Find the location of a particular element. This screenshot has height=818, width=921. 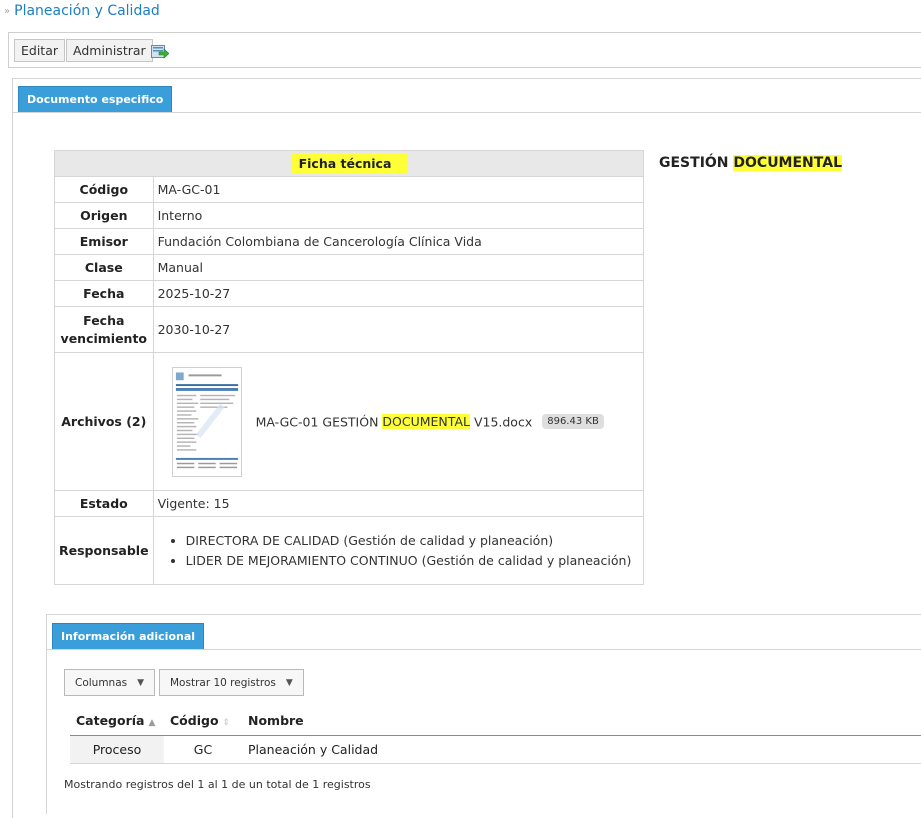

ficha-title-cell: Ficha técnica is located at coordinates (349, 163).